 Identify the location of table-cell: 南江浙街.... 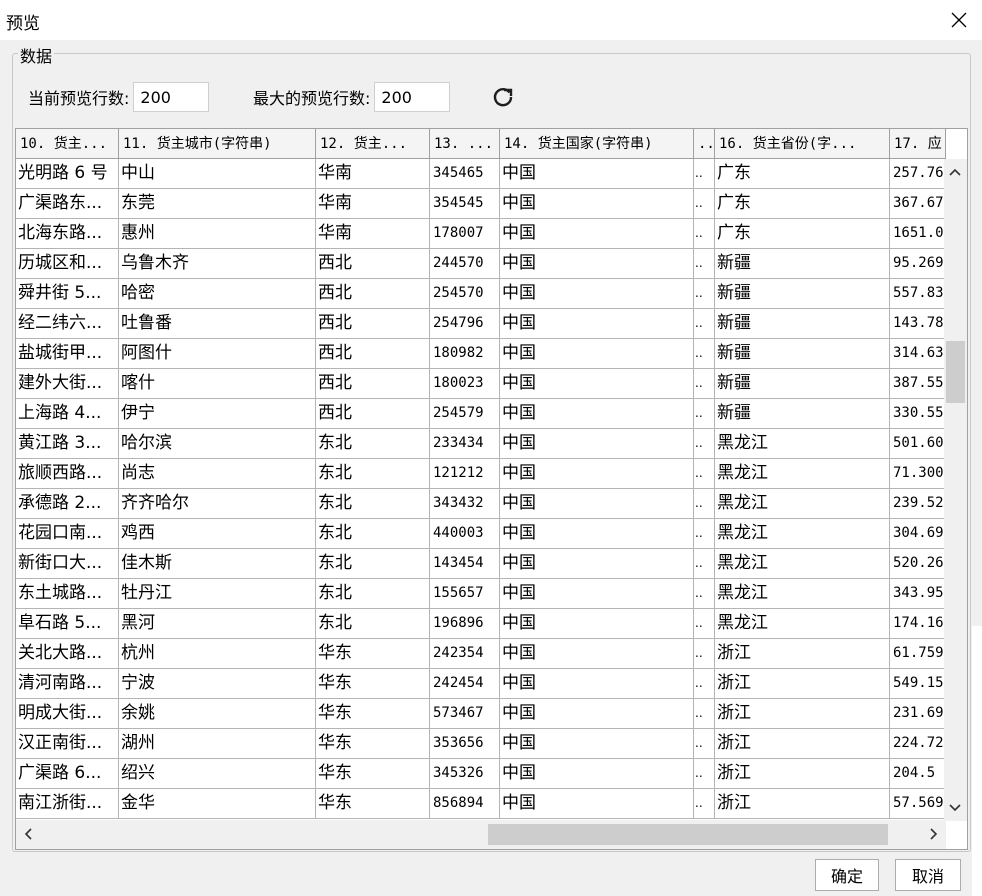
(67, 804).